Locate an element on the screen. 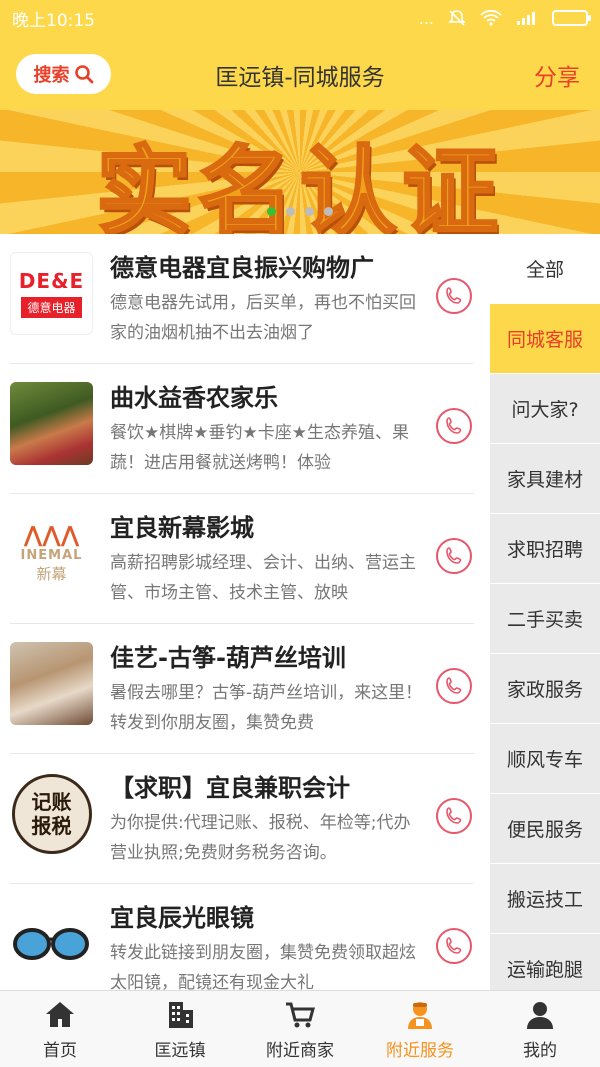  item-desc: 暑假去哪里？古筝-葫芦丝培训，来这里！转发到你朋友圈，集赞免费 is located at coordinates (266, 708).